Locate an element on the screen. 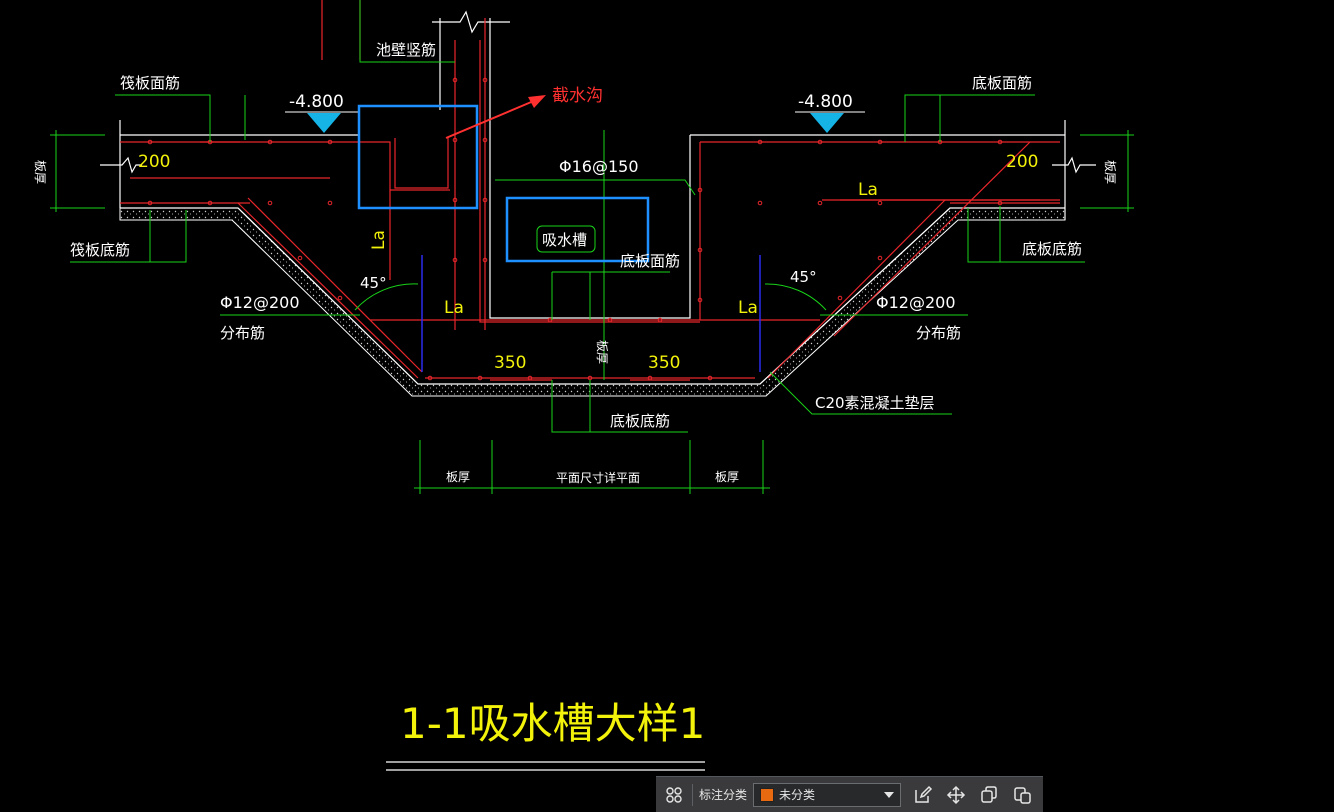 Image resolution: width=1334 pixels, height=812 pixels. level-right-value: -4.800 is located at coordinates (825, 102).